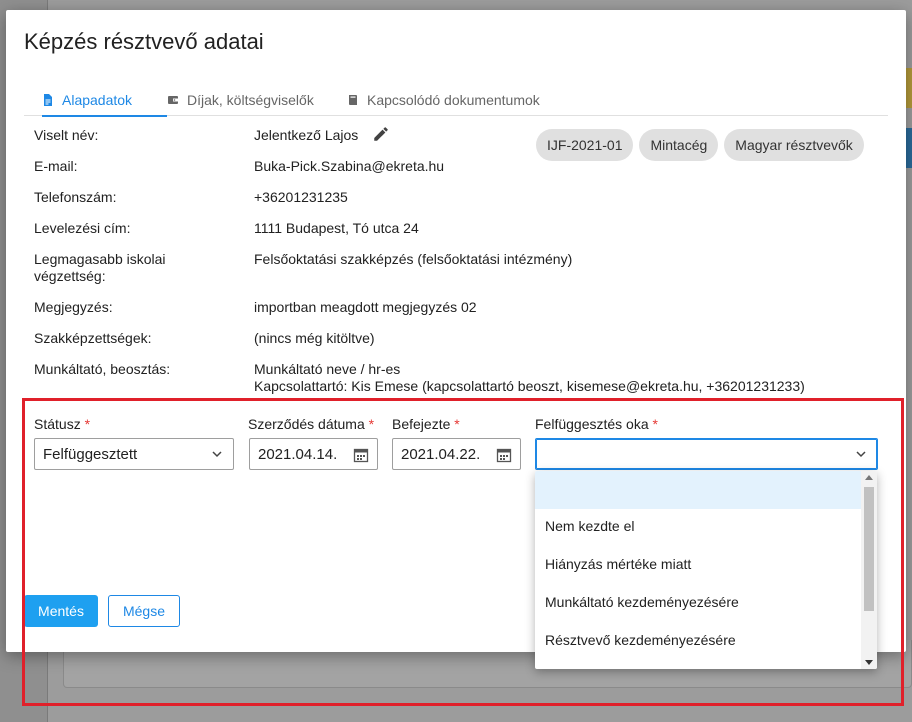 This screenshot has height=722, width=912. What do you see at coordinates (794, 145) in the screenshot?
I see `tag-chip: Magyar résztvevők` at bounding box center [794, 145].